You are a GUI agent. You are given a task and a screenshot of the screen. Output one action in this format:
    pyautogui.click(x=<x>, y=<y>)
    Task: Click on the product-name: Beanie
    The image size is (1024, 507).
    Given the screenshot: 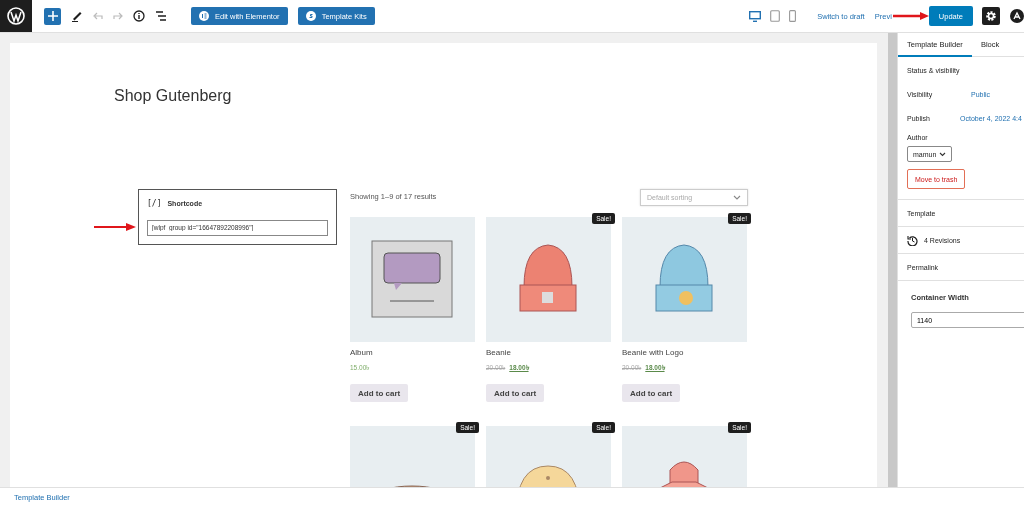 What is the action you would take?
    pyautogui.click(x=548, y=352)
    